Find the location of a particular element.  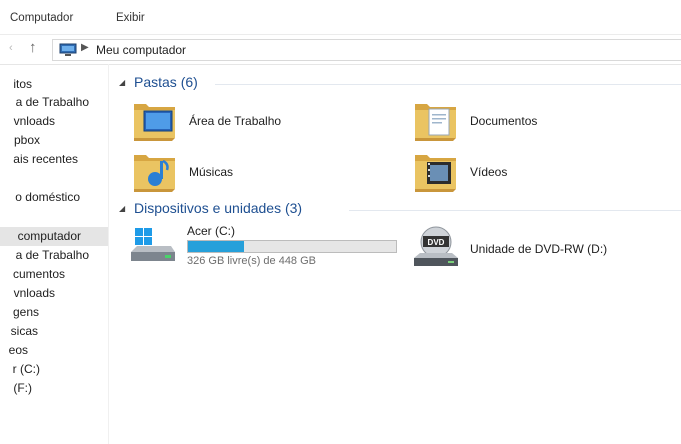

recent-locations-icon: ‹ is located at coordinates (11, 48).